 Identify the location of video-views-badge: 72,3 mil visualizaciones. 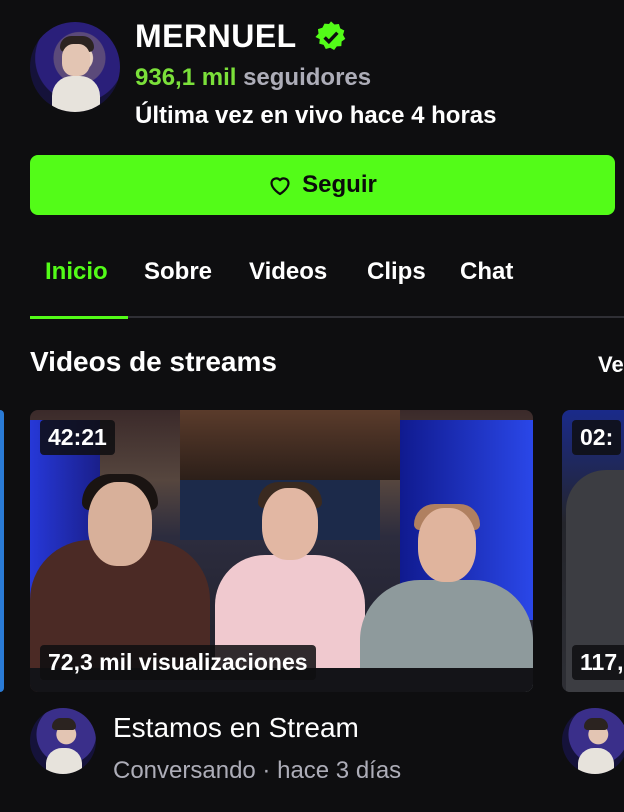
(178, 662).